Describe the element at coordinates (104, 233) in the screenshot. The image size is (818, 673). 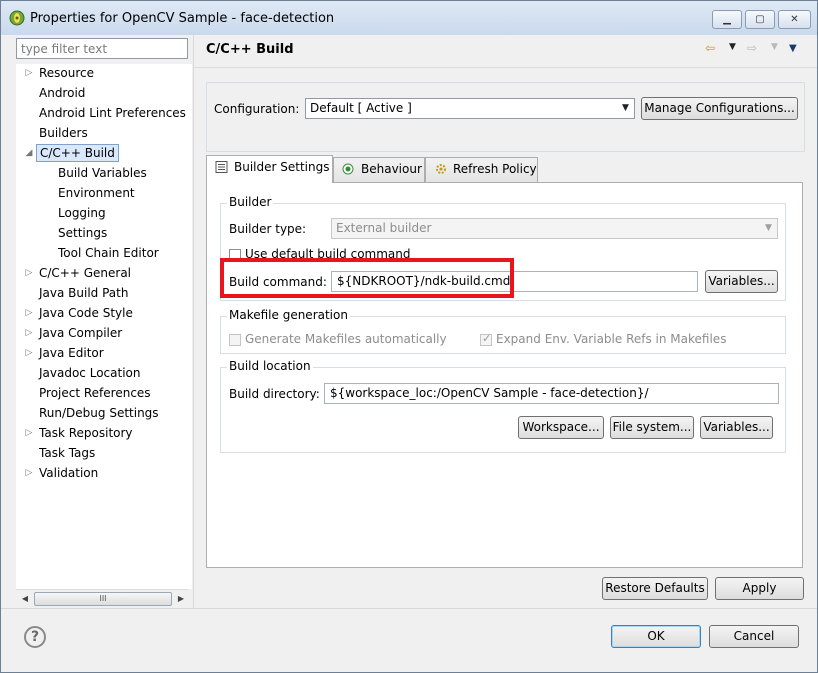
I see `tree-item: Settings` at that location.